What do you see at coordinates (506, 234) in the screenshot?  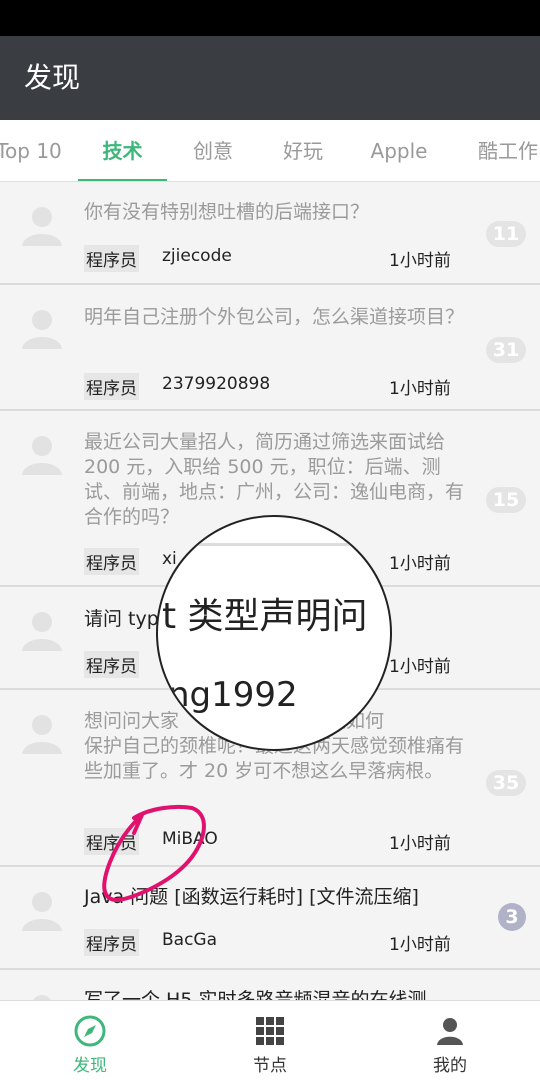 I see `reply-count-badge: 11` at bounding box center [506, 234].